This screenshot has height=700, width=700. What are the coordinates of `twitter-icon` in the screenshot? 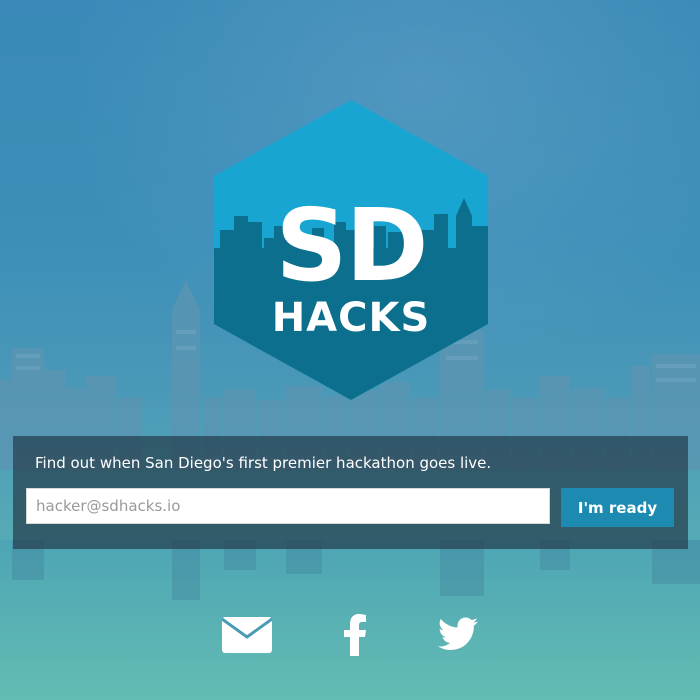 It's located at (458, 633).